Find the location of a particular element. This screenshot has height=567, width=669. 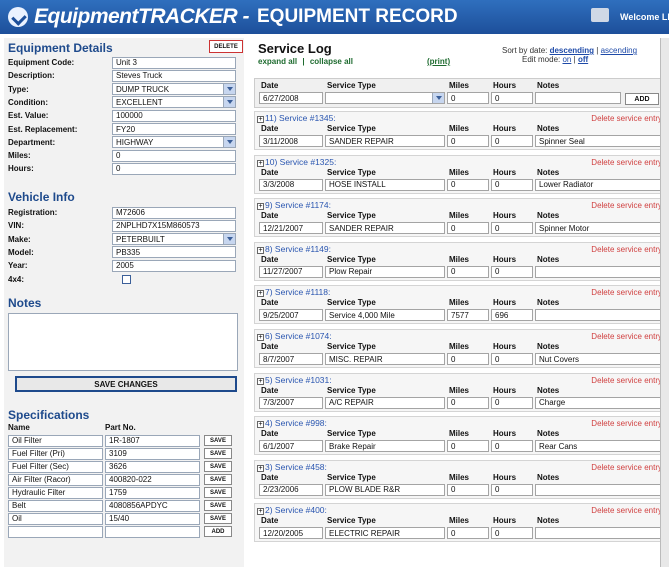

details-field-input: Steves Truck is located at coordinates (174, 75).